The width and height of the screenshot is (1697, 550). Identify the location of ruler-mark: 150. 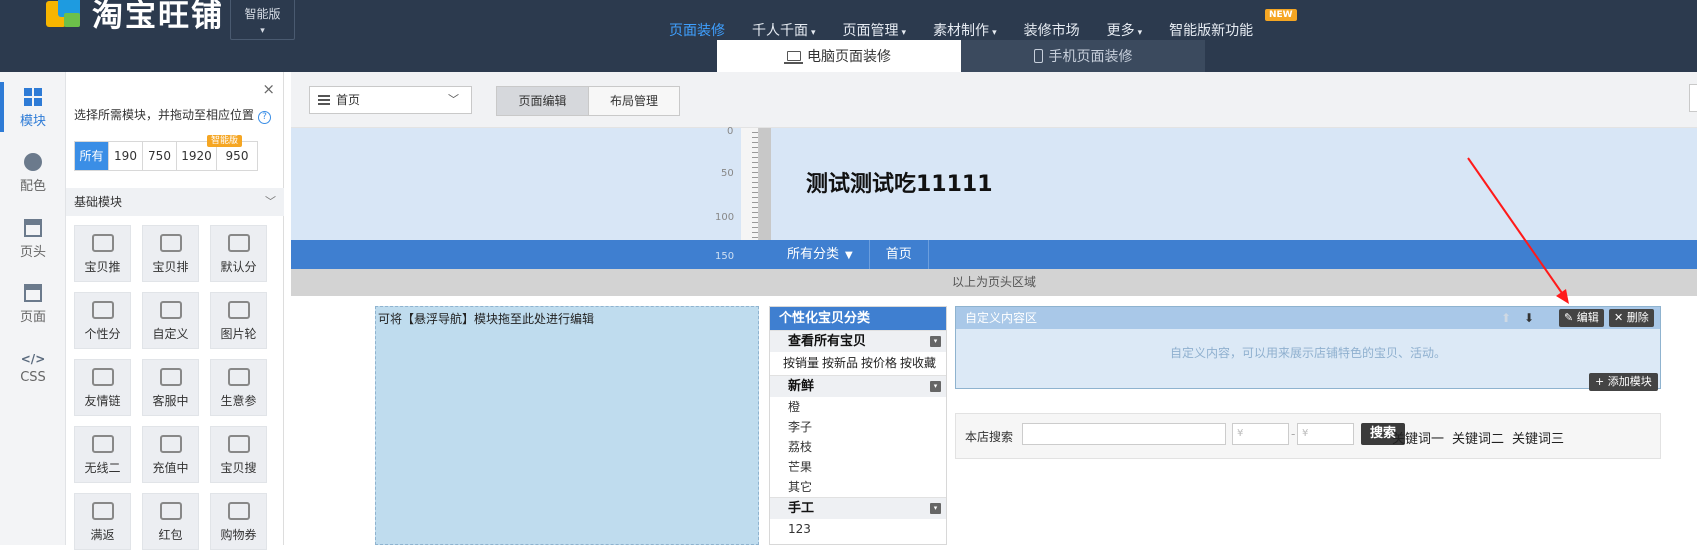
(725, 256).